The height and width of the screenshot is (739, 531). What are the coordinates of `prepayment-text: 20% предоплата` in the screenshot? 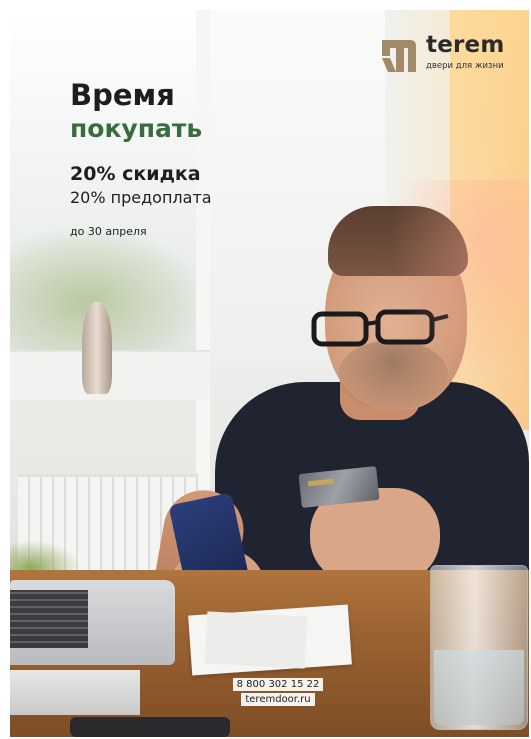 It's located at (141, 197).